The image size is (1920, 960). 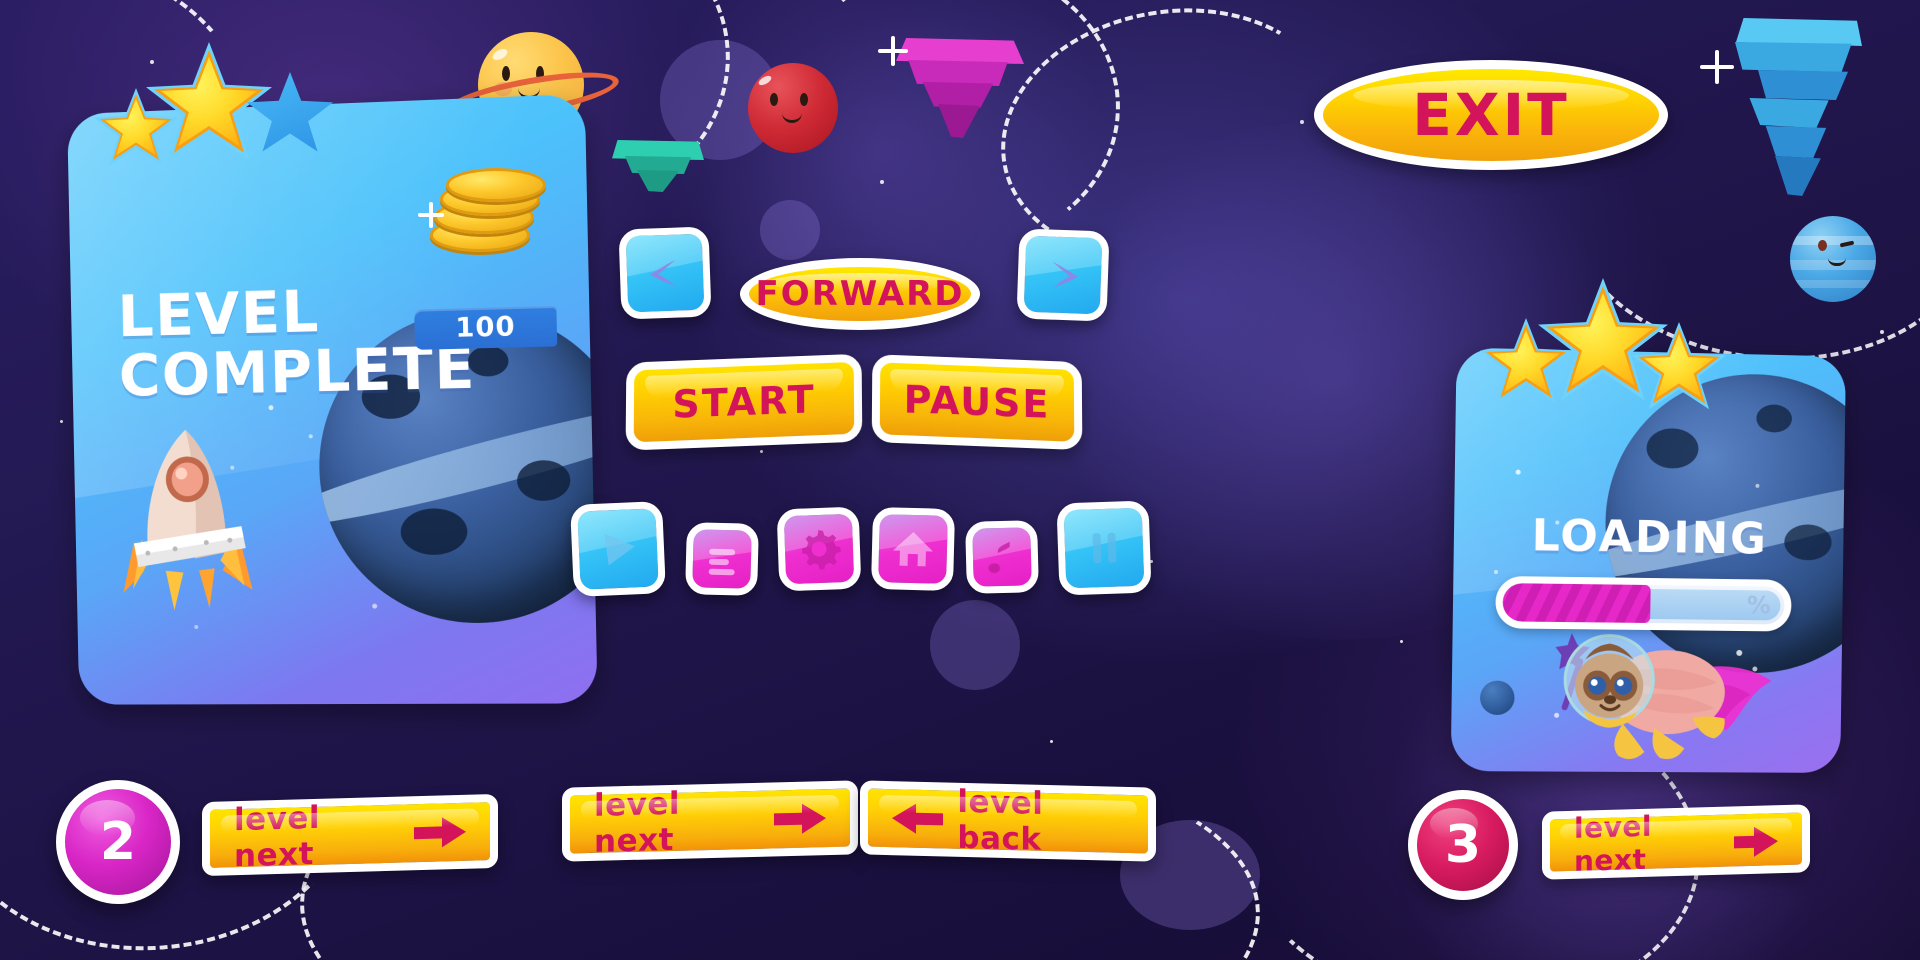 What do you see at coordinates (917, 818) in the screenshot?
I see `arrow-left-icon` at bounding box center [917, 818].